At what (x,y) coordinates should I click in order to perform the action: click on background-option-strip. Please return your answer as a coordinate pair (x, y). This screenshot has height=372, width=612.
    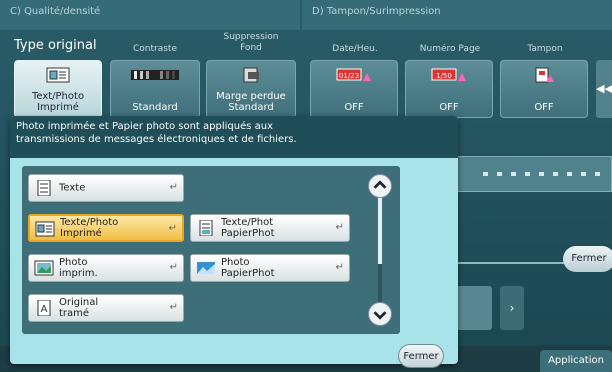
    Looking at the image, I should click on (530, 174).